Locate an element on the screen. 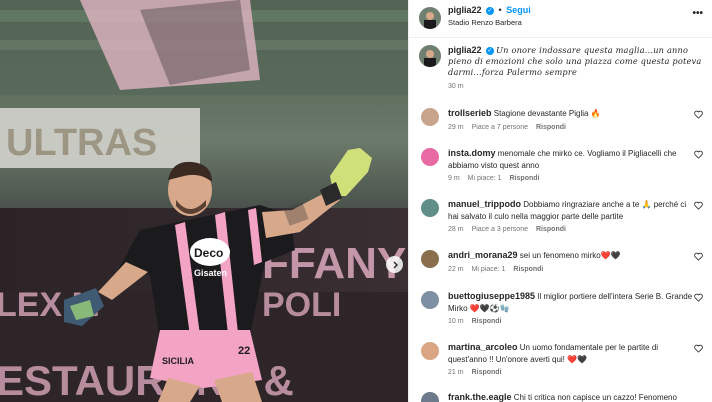 This screenshot has height=402, width=712. post-location: Stadio Renzo Barbera is located at coordinates (485, 22).